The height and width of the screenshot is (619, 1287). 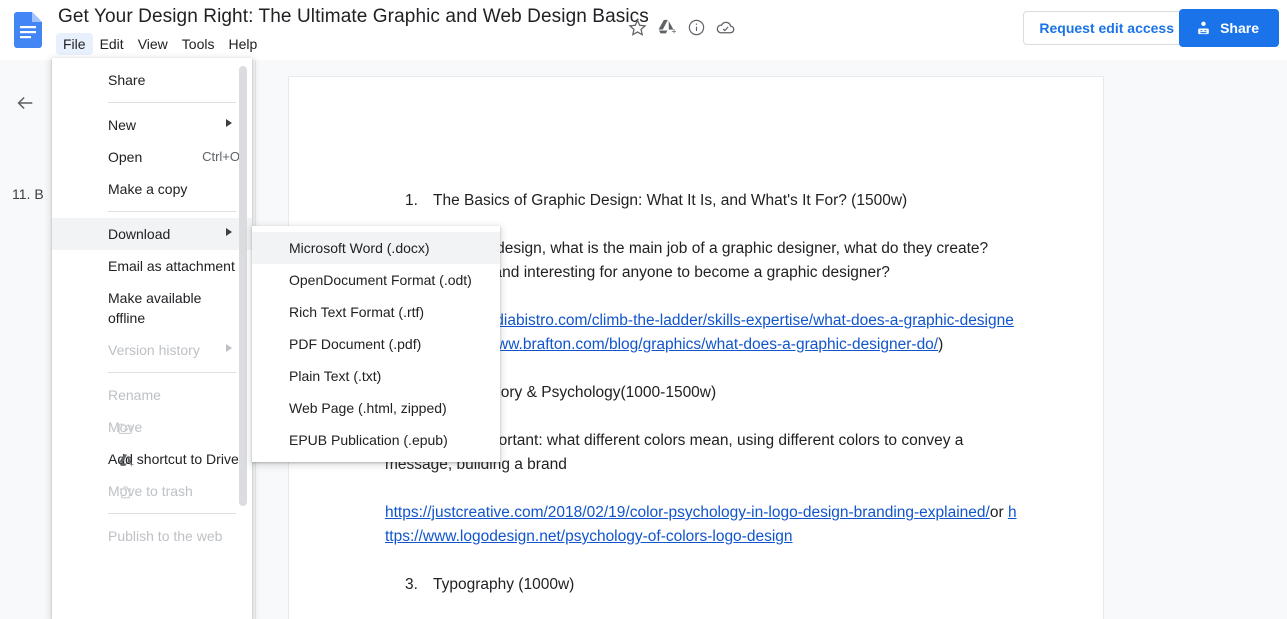 I want to click on saved-to-drive-cloud-icon, so click(x=725, y=27).